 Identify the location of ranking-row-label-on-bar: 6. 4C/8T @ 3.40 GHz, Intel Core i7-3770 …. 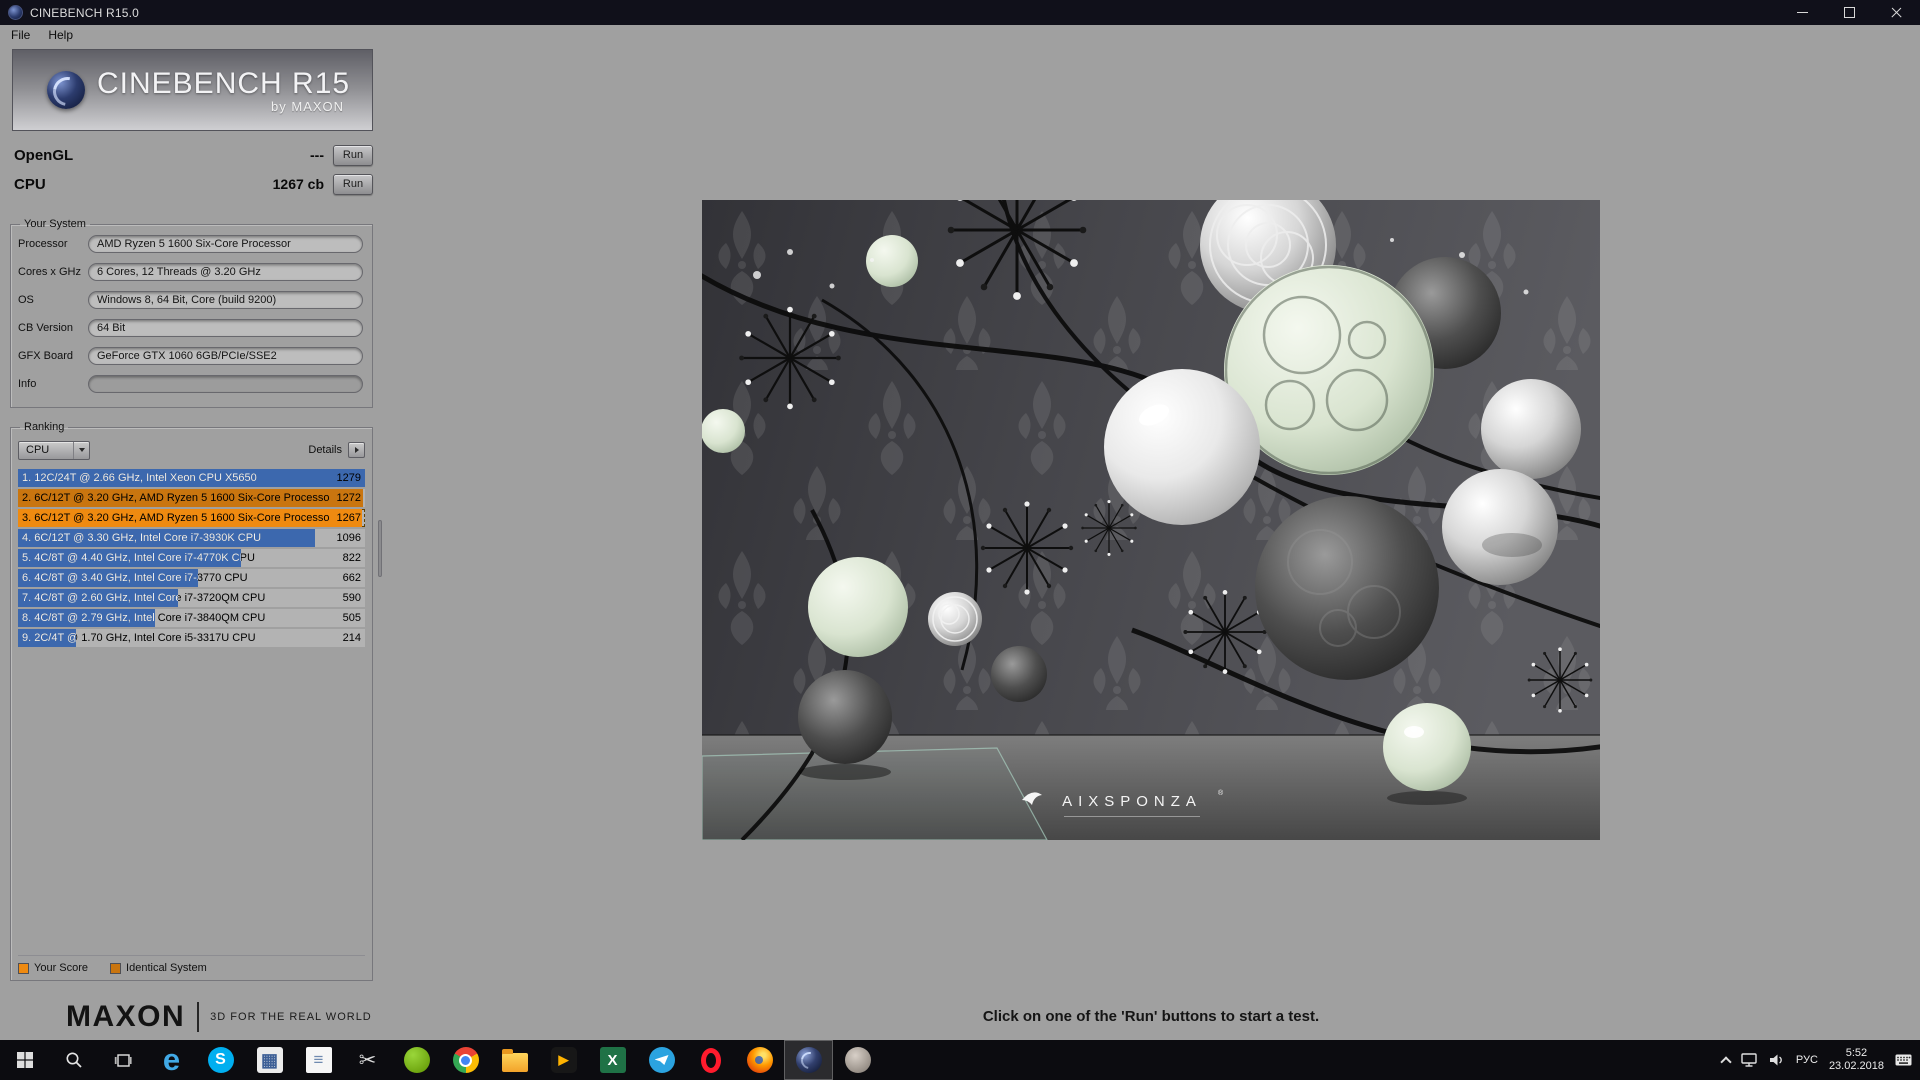
(110, 578).